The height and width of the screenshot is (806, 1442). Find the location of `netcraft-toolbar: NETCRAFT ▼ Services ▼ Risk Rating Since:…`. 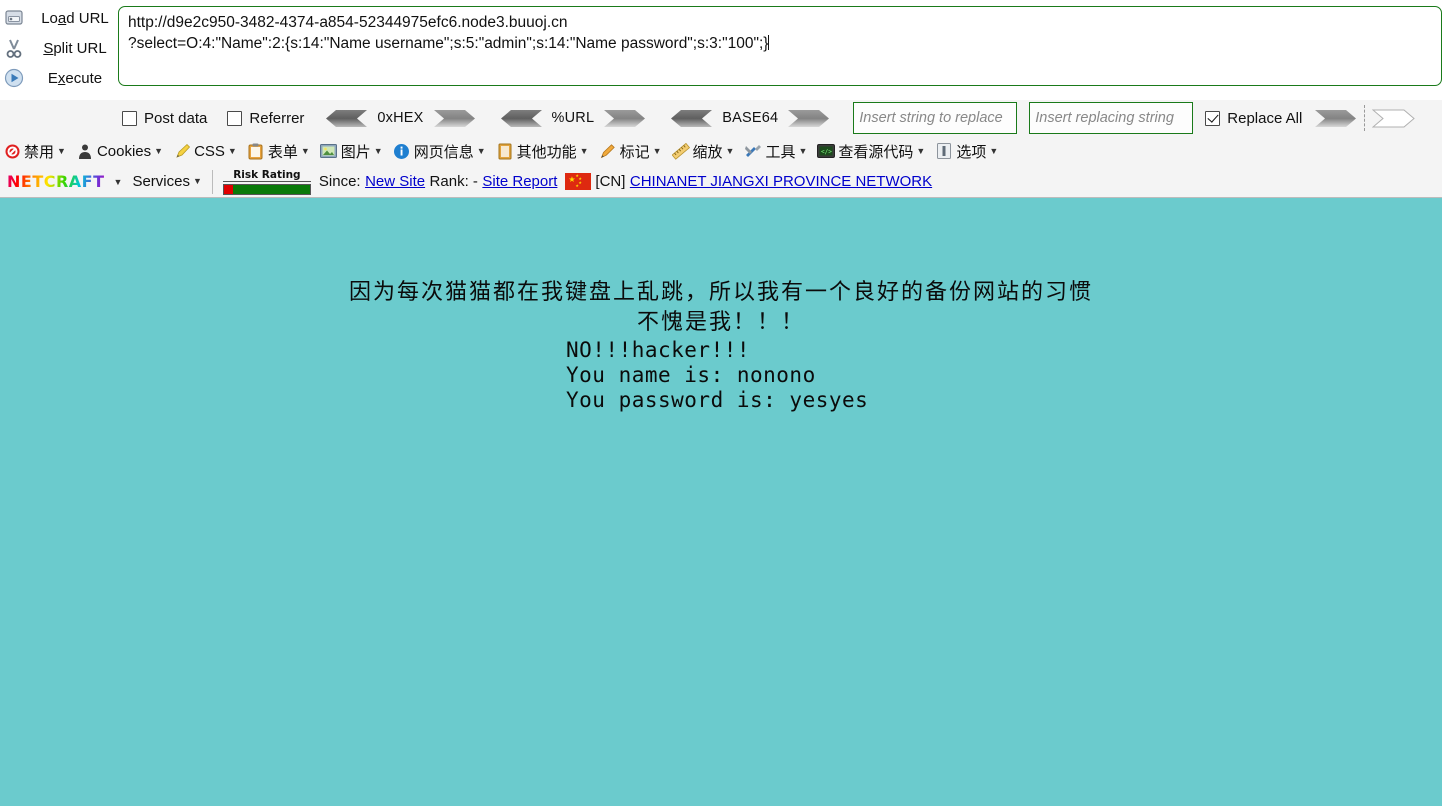

netcraft-toolbar: NETCRAFT ▼ Services ▼ Risk Rating Since:… is located at coordinates (721, 182).